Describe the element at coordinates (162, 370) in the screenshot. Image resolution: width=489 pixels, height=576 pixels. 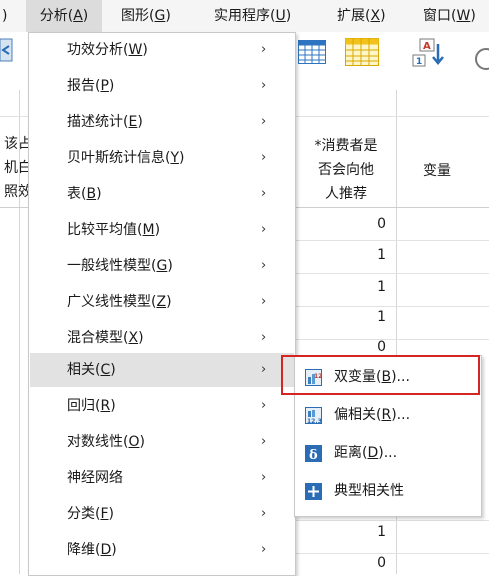
I see `menu-item-correlate: 相关(C) ›` at that location.